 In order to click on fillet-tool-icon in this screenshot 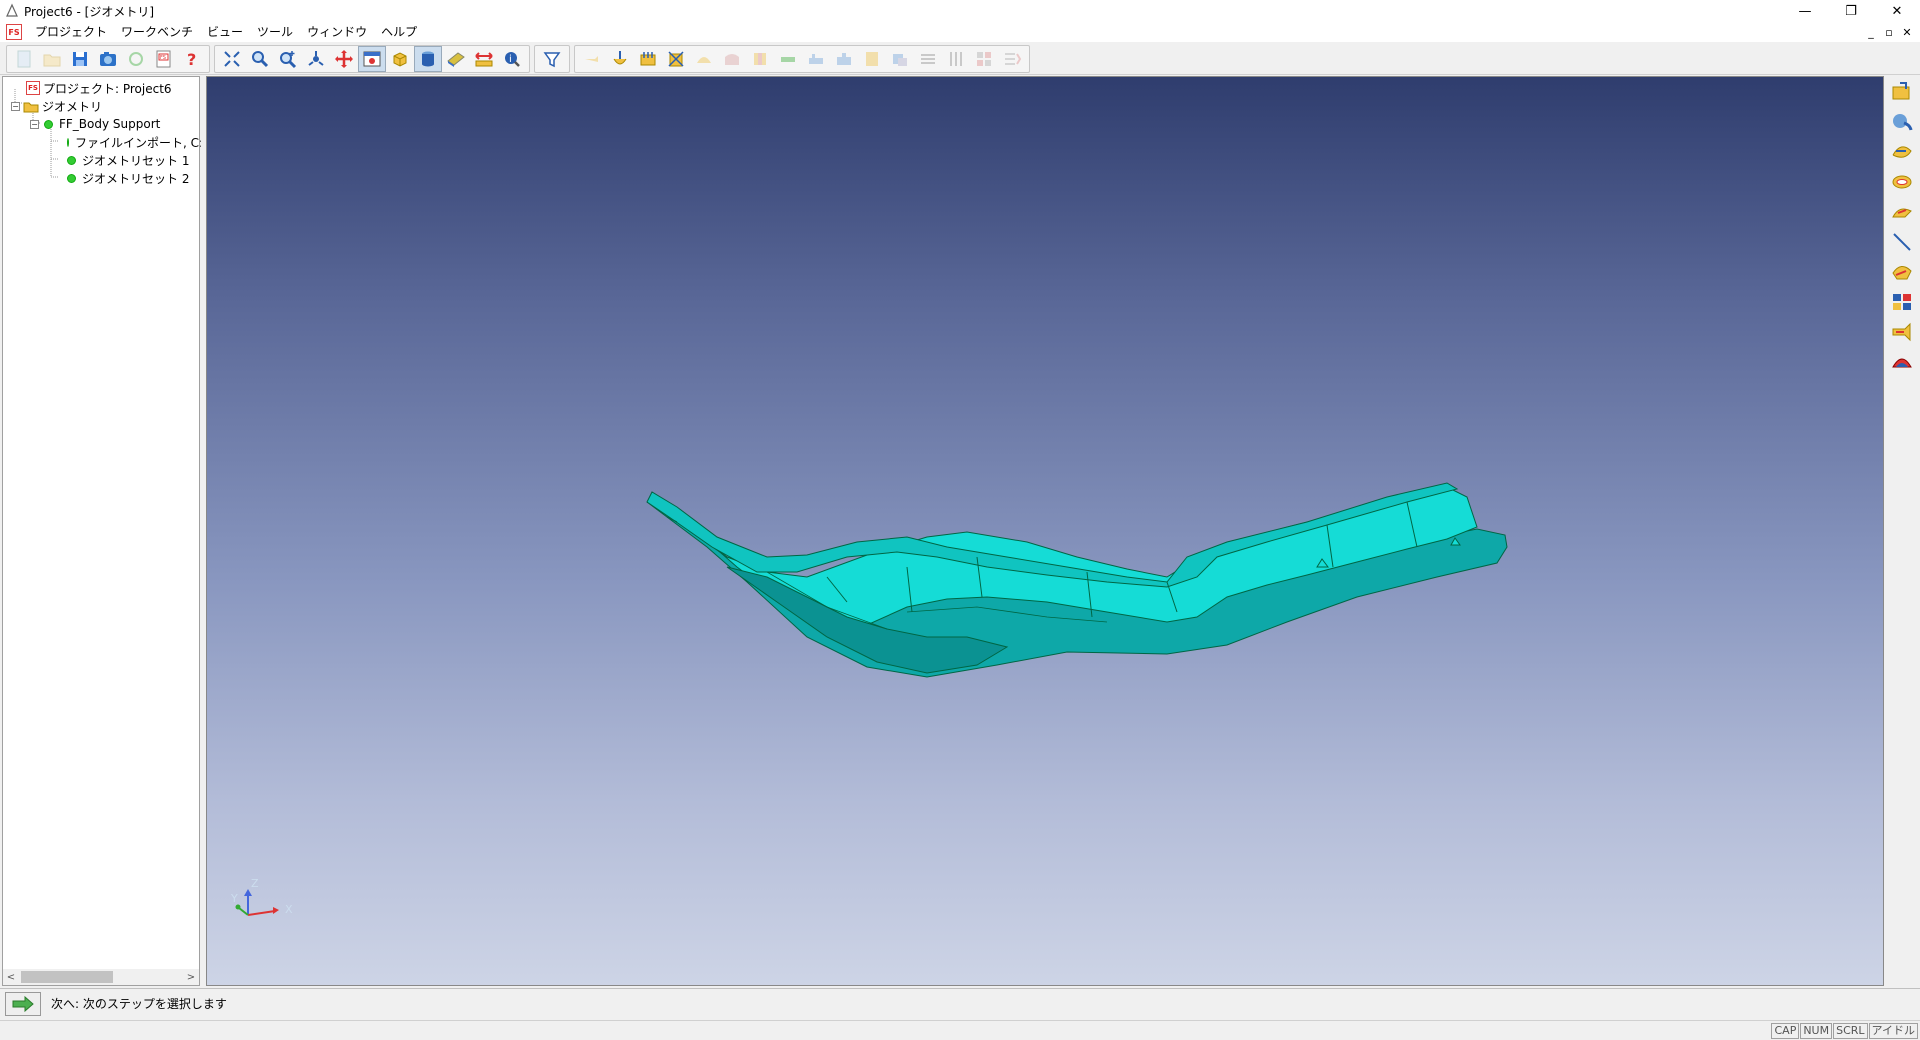, I will do `click(1902, 272)`.